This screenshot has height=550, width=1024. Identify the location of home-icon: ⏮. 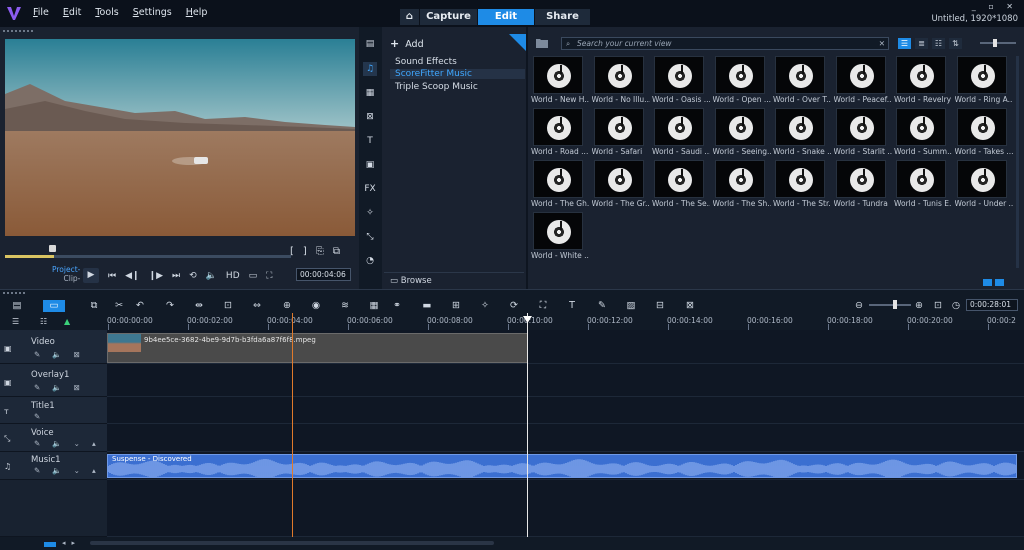
(112, 276).